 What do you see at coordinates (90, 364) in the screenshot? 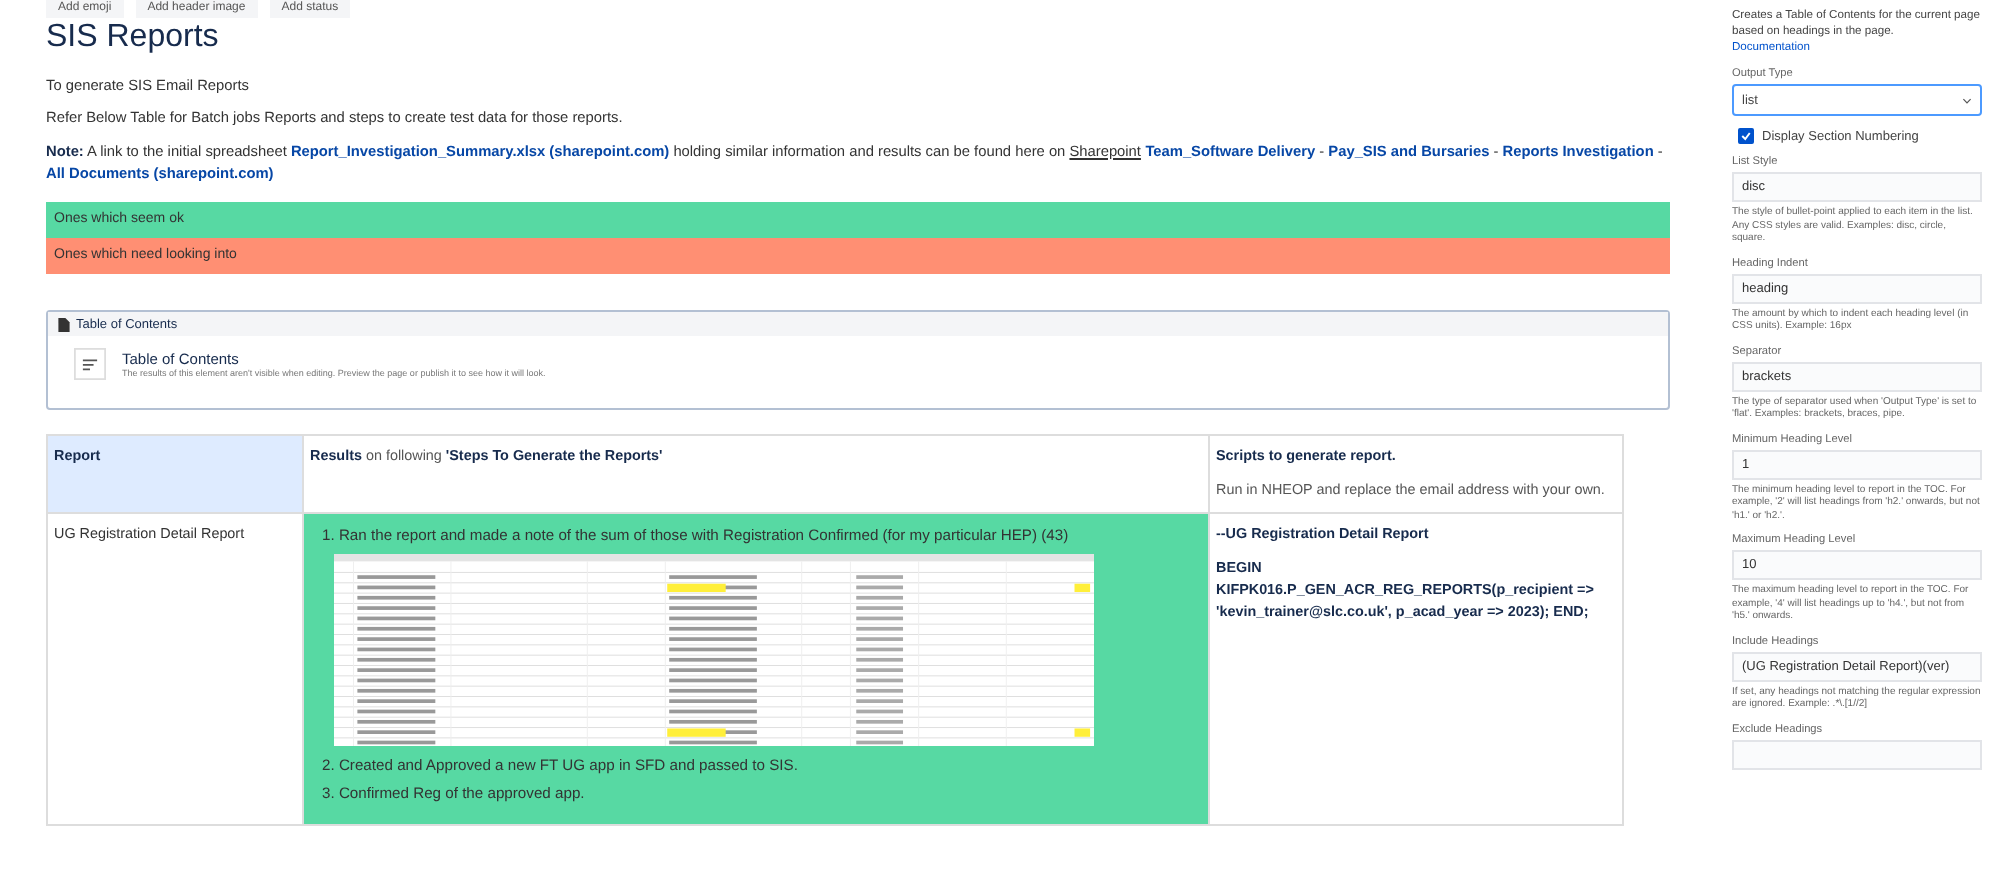
I see `list-icon` at bounding box center [90, 364].